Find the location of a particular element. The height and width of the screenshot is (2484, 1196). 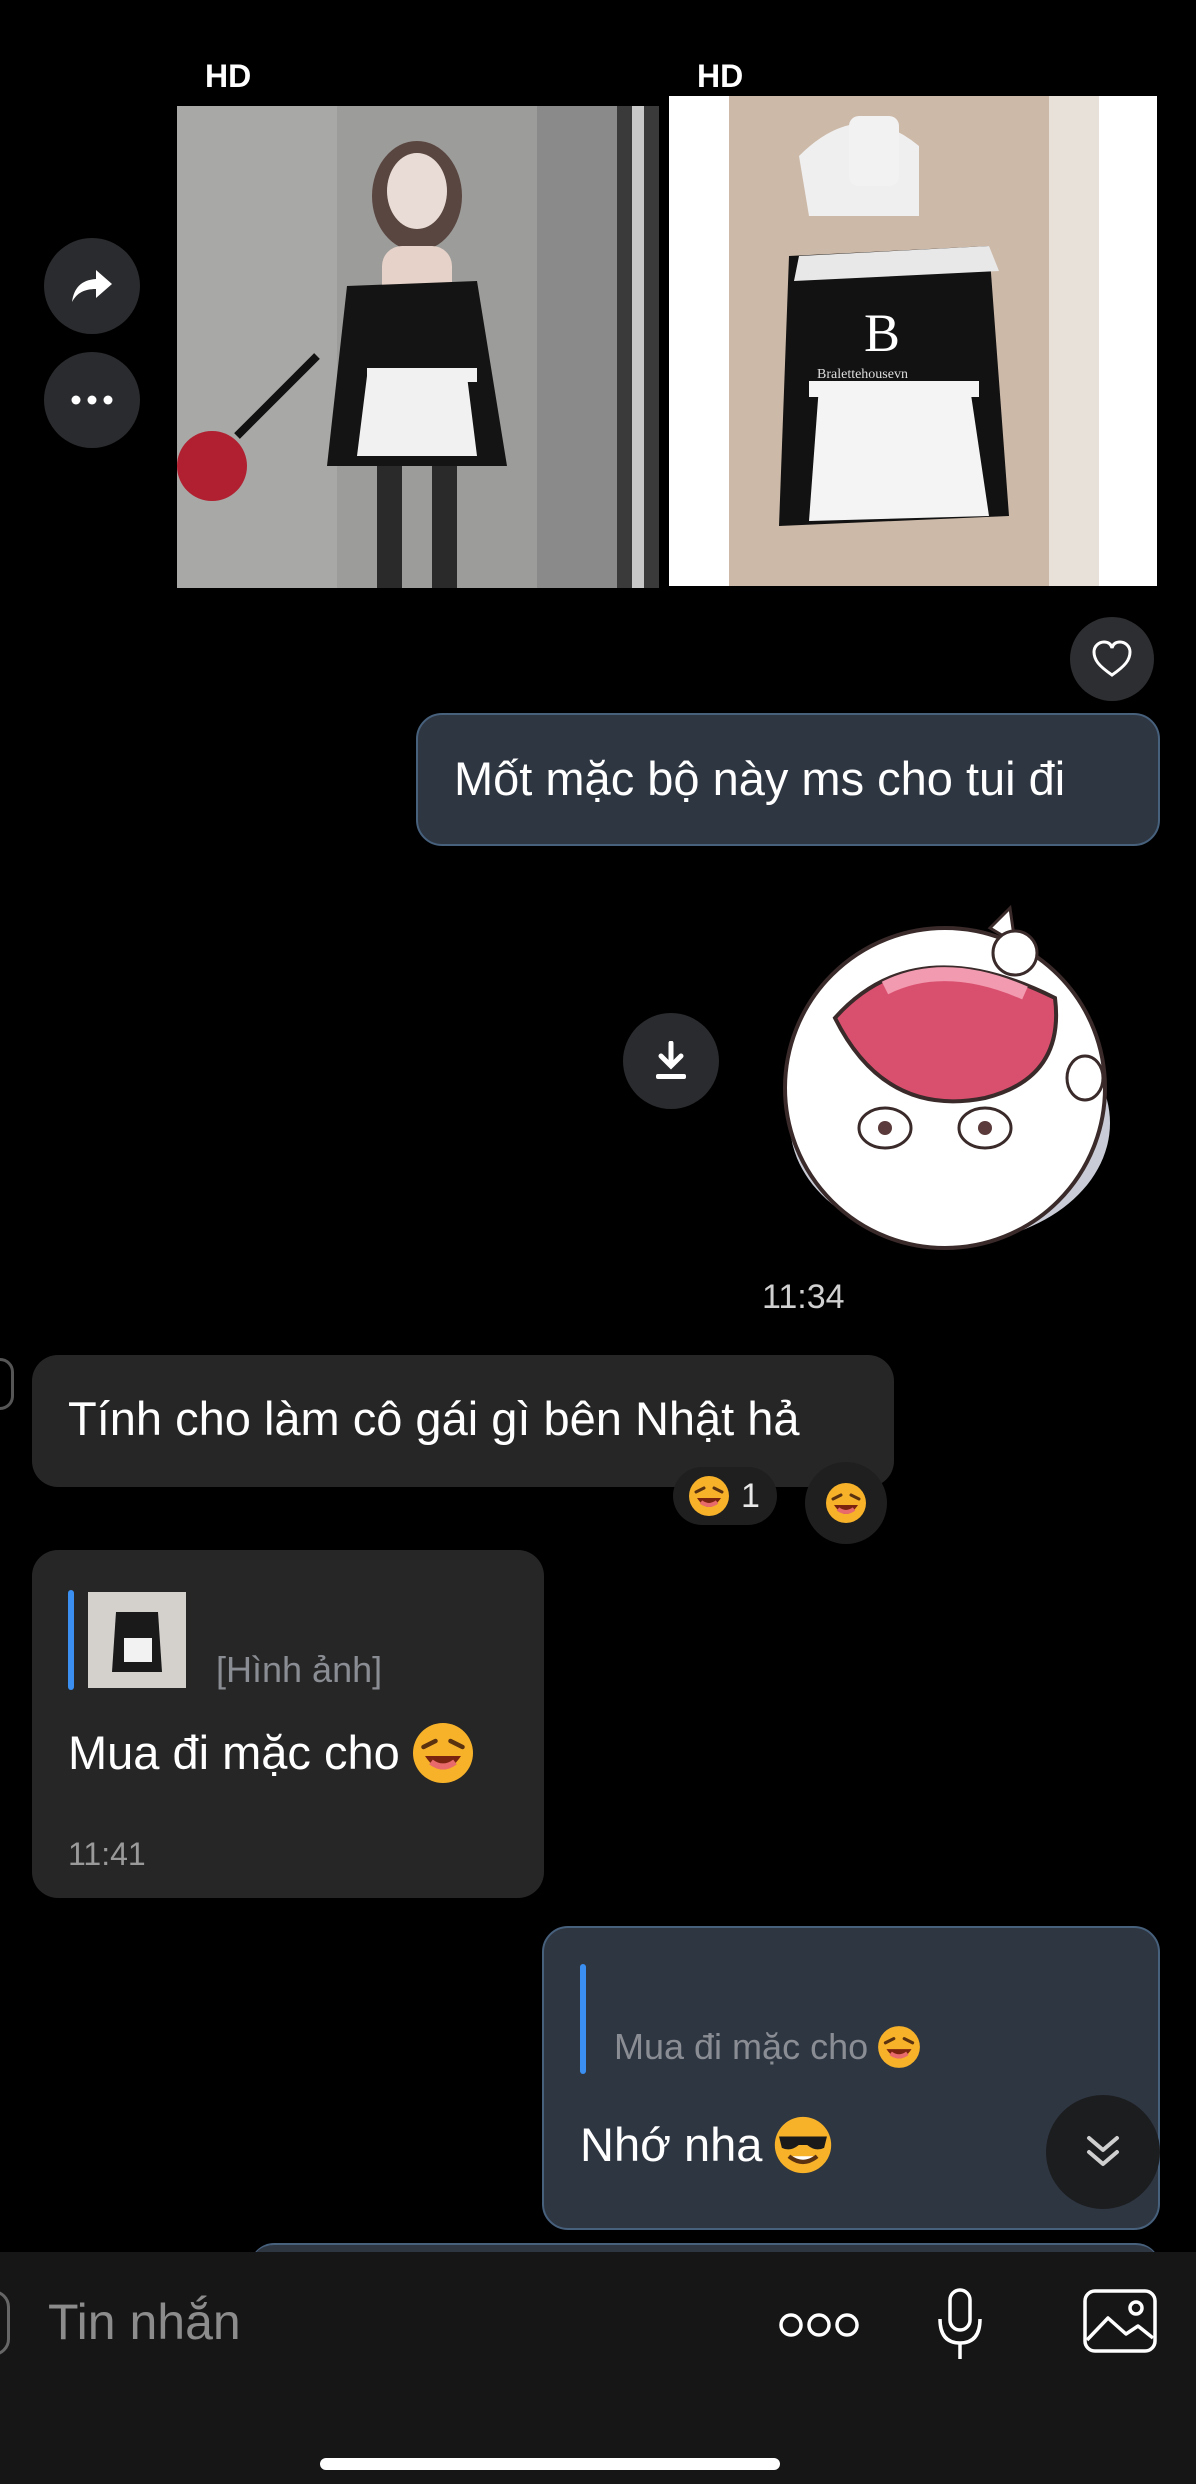

more-horizontal-icon is located at coordinates (92, 400).